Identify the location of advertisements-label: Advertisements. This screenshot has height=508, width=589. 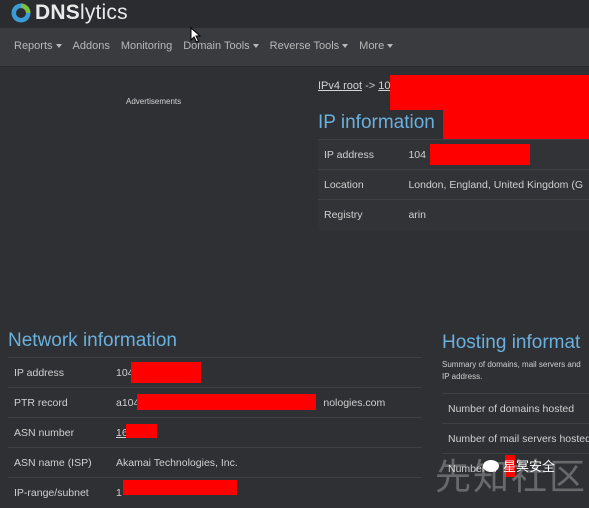
(154, 101).